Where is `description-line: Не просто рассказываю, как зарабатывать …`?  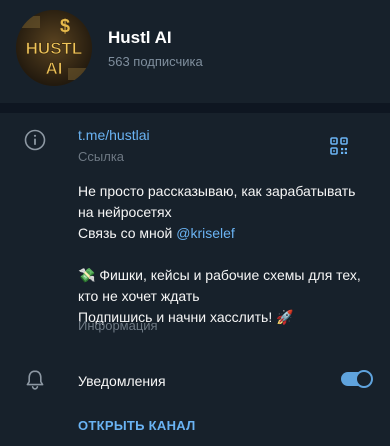 description-line: Не просто рассказываю, как зарабатывать … is located at coordinates (217, 201).